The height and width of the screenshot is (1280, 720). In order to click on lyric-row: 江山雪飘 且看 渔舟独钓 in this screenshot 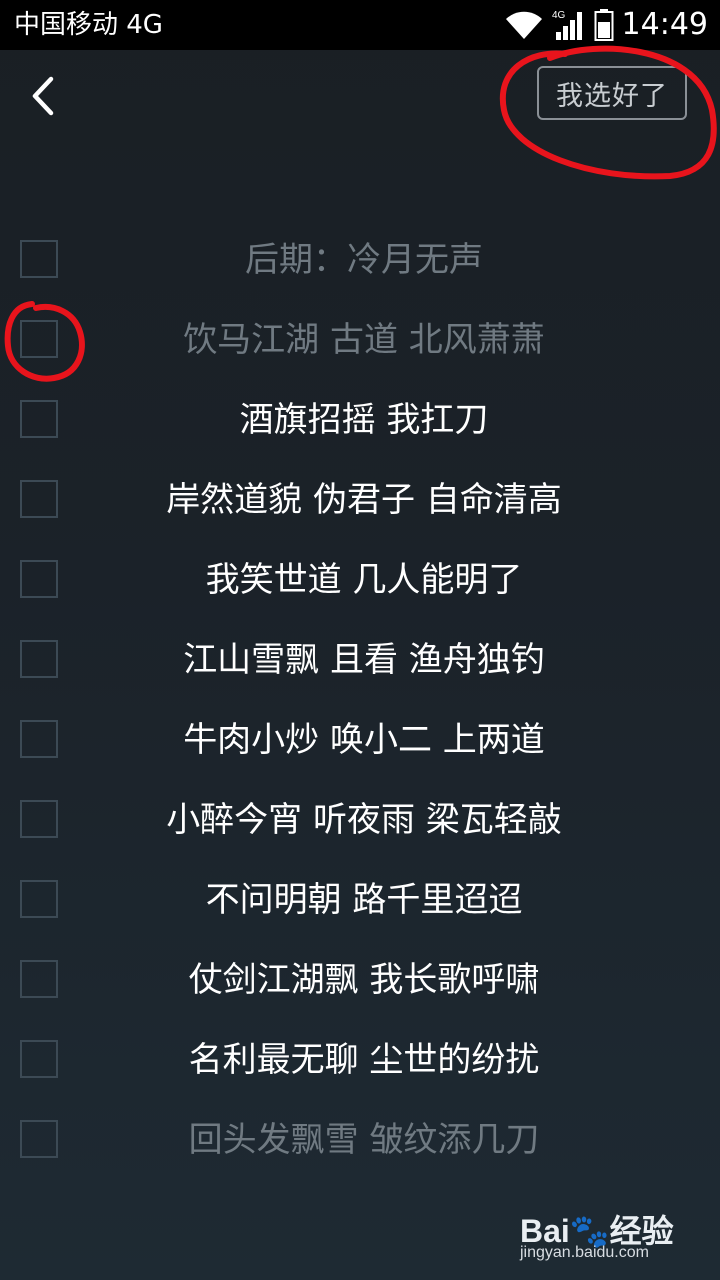, I will do `click(360, 660)`.